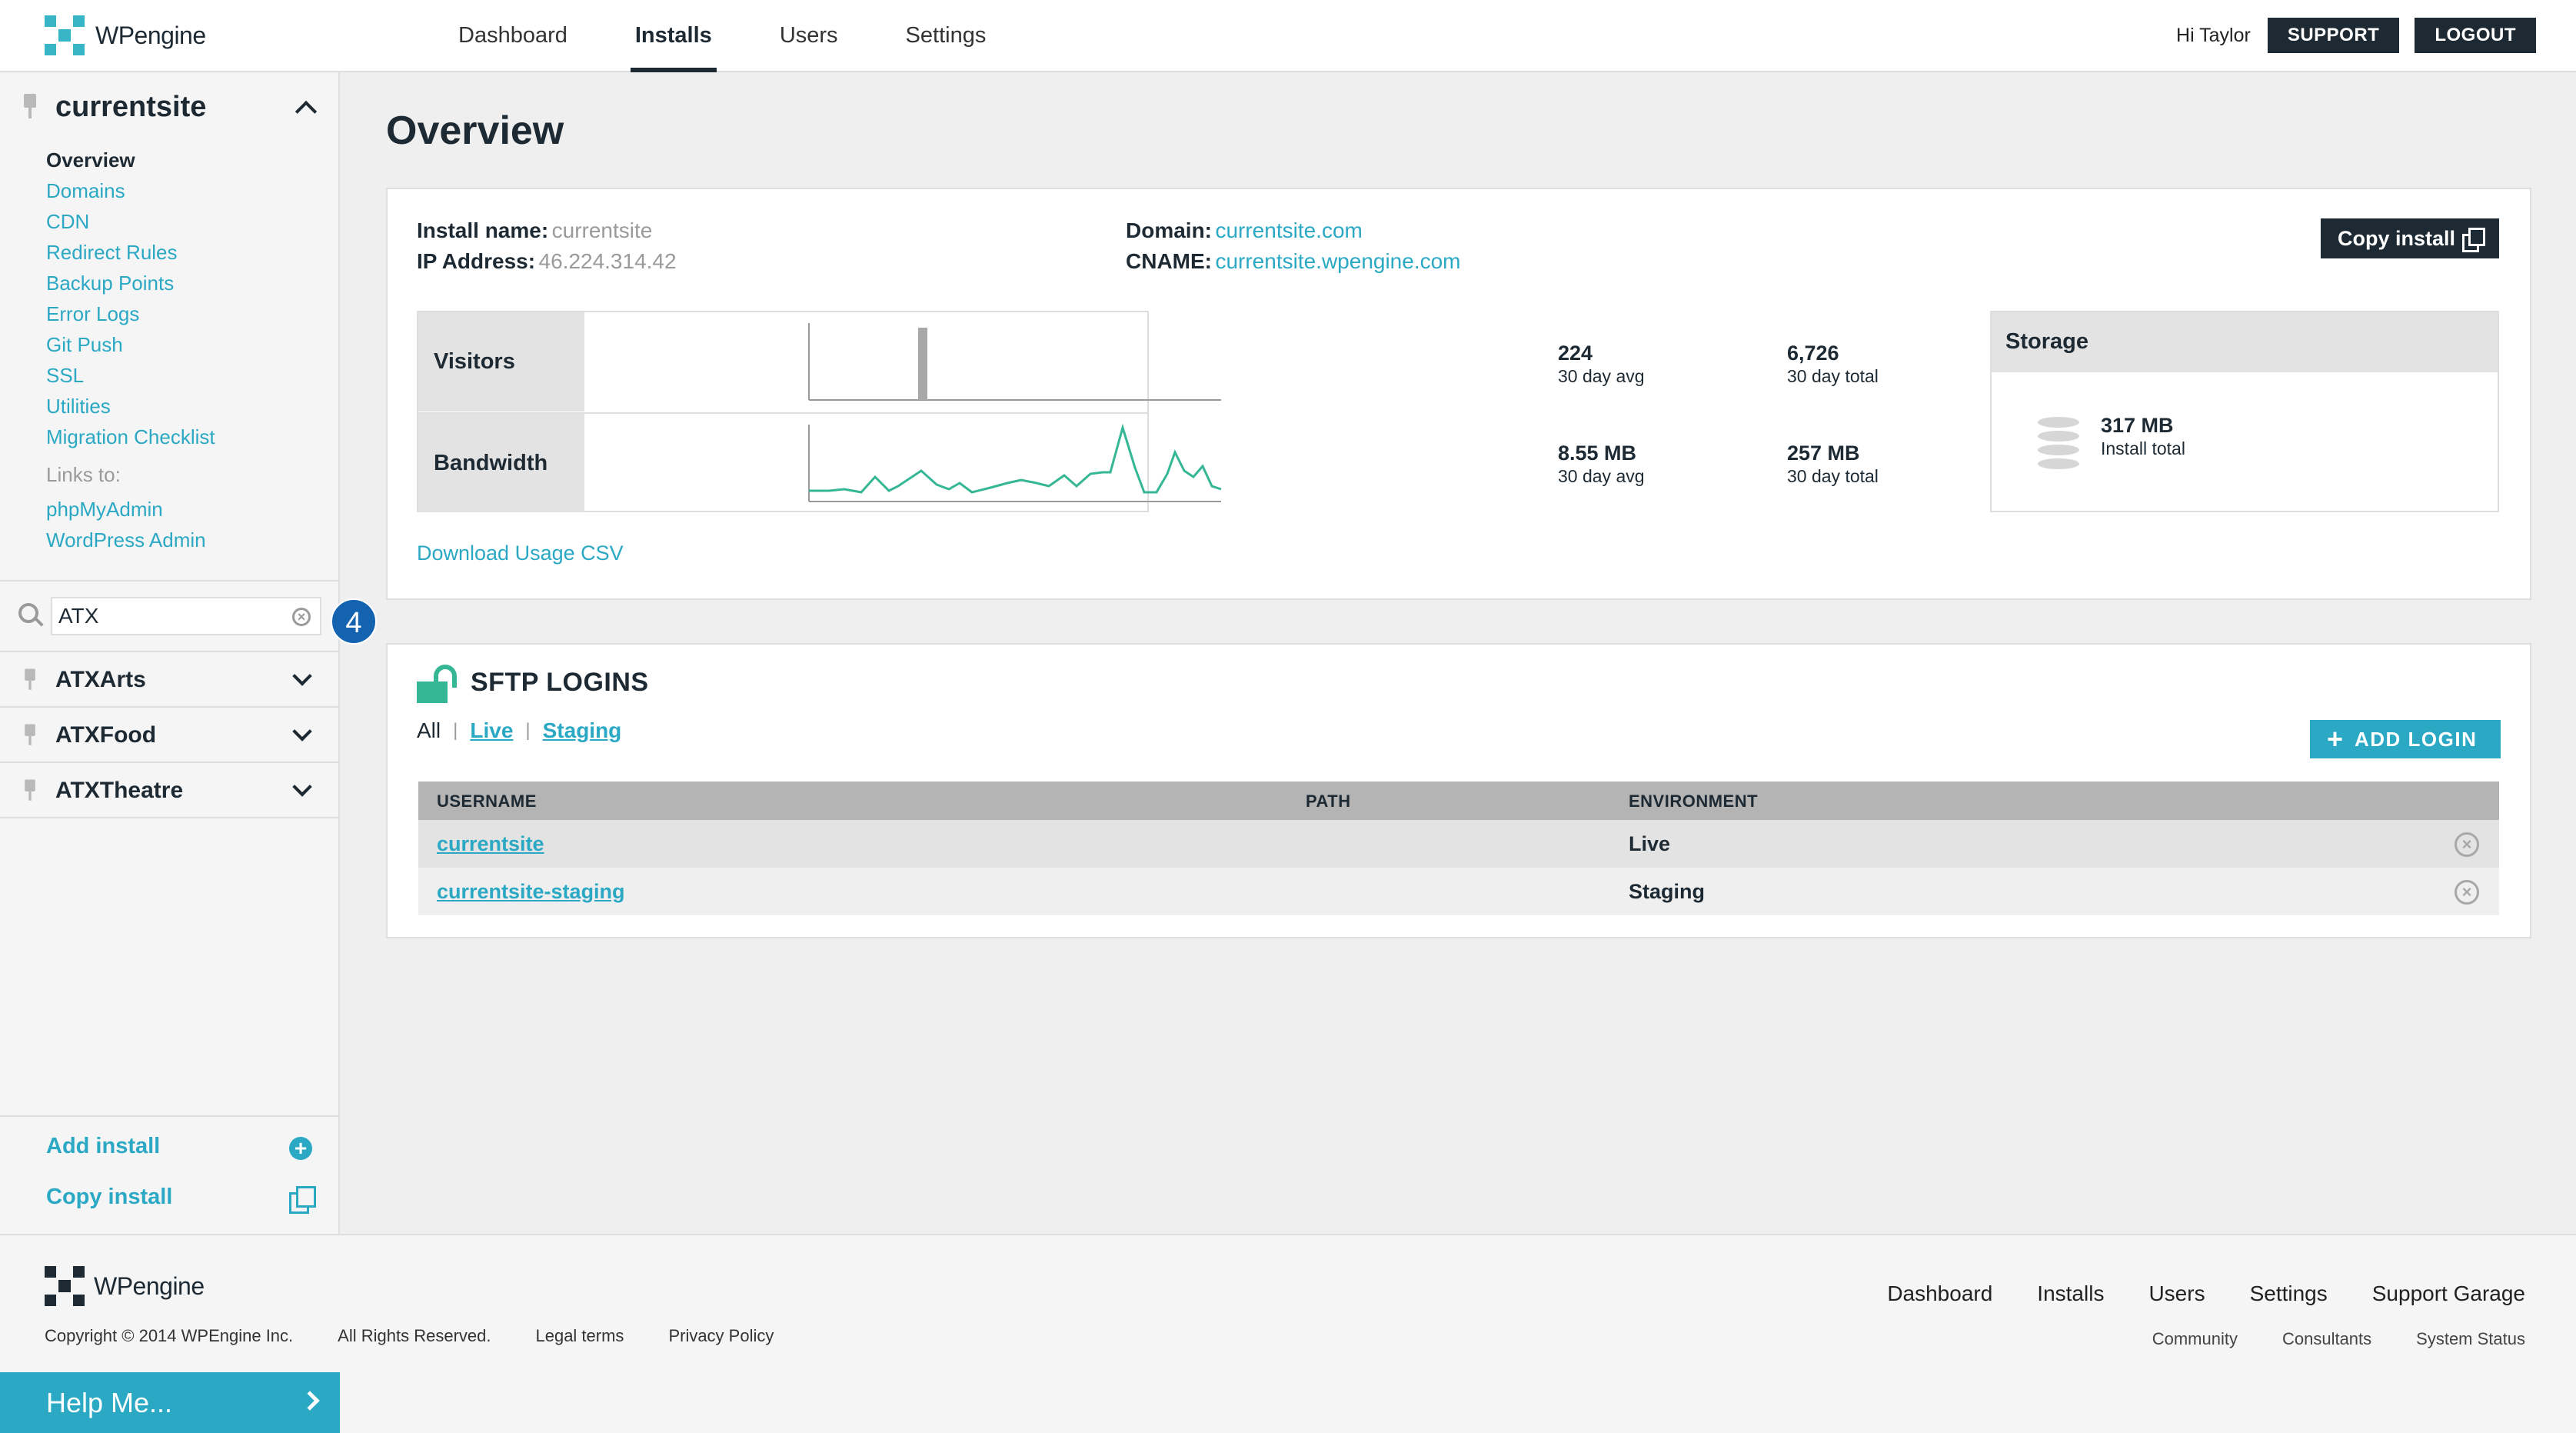 Image resolution: width=2576 pixels, height=1433 pixels. What do you see at coordinates (520, 553) in the screenshot?
I see `download-usage-csv-link: Download Usage CSV` at bounding box center [520, 553].